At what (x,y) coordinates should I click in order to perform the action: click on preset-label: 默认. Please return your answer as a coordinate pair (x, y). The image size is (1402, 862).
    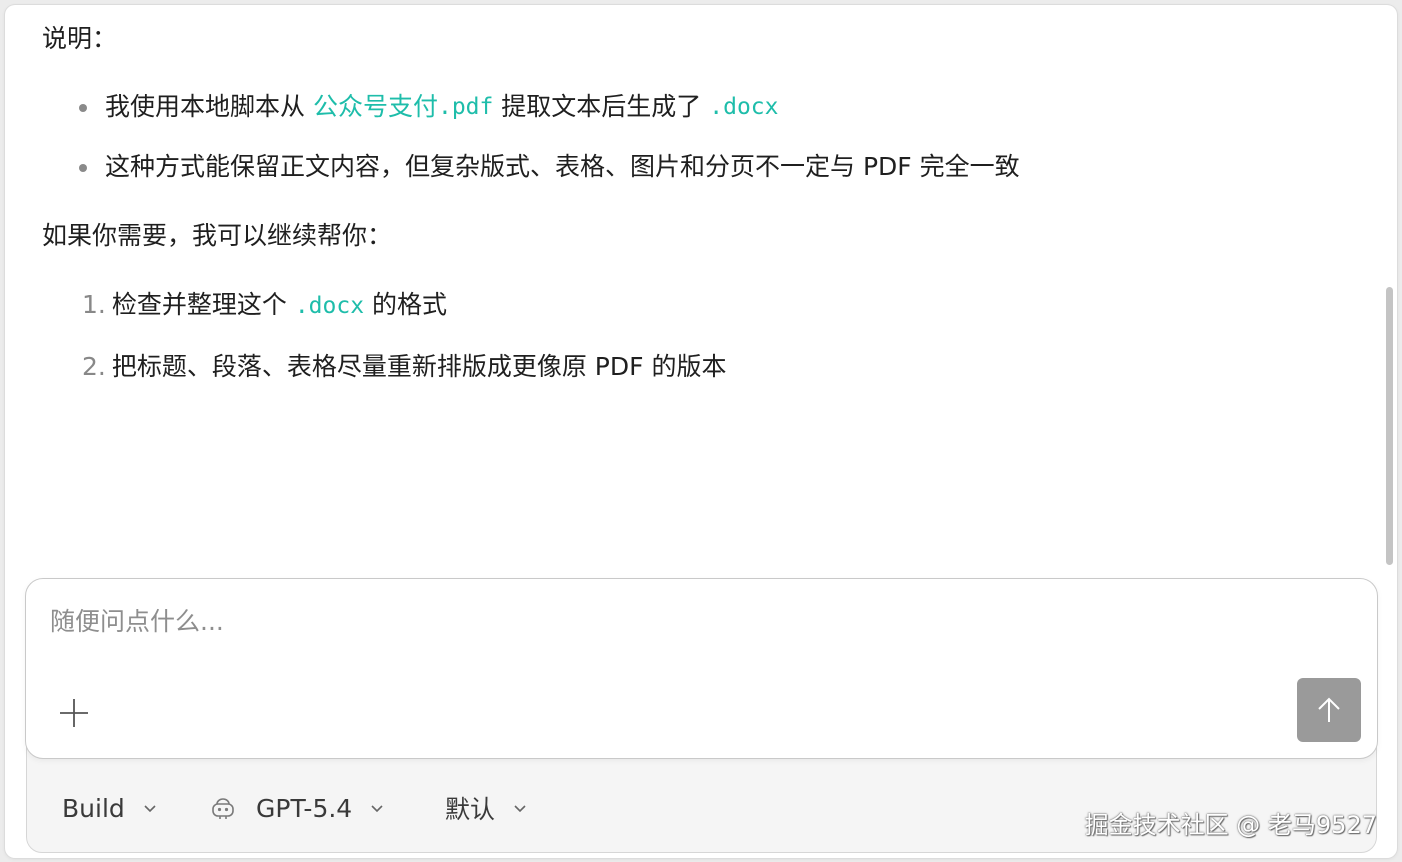
    Looking at the image, I should click on (470, 809).